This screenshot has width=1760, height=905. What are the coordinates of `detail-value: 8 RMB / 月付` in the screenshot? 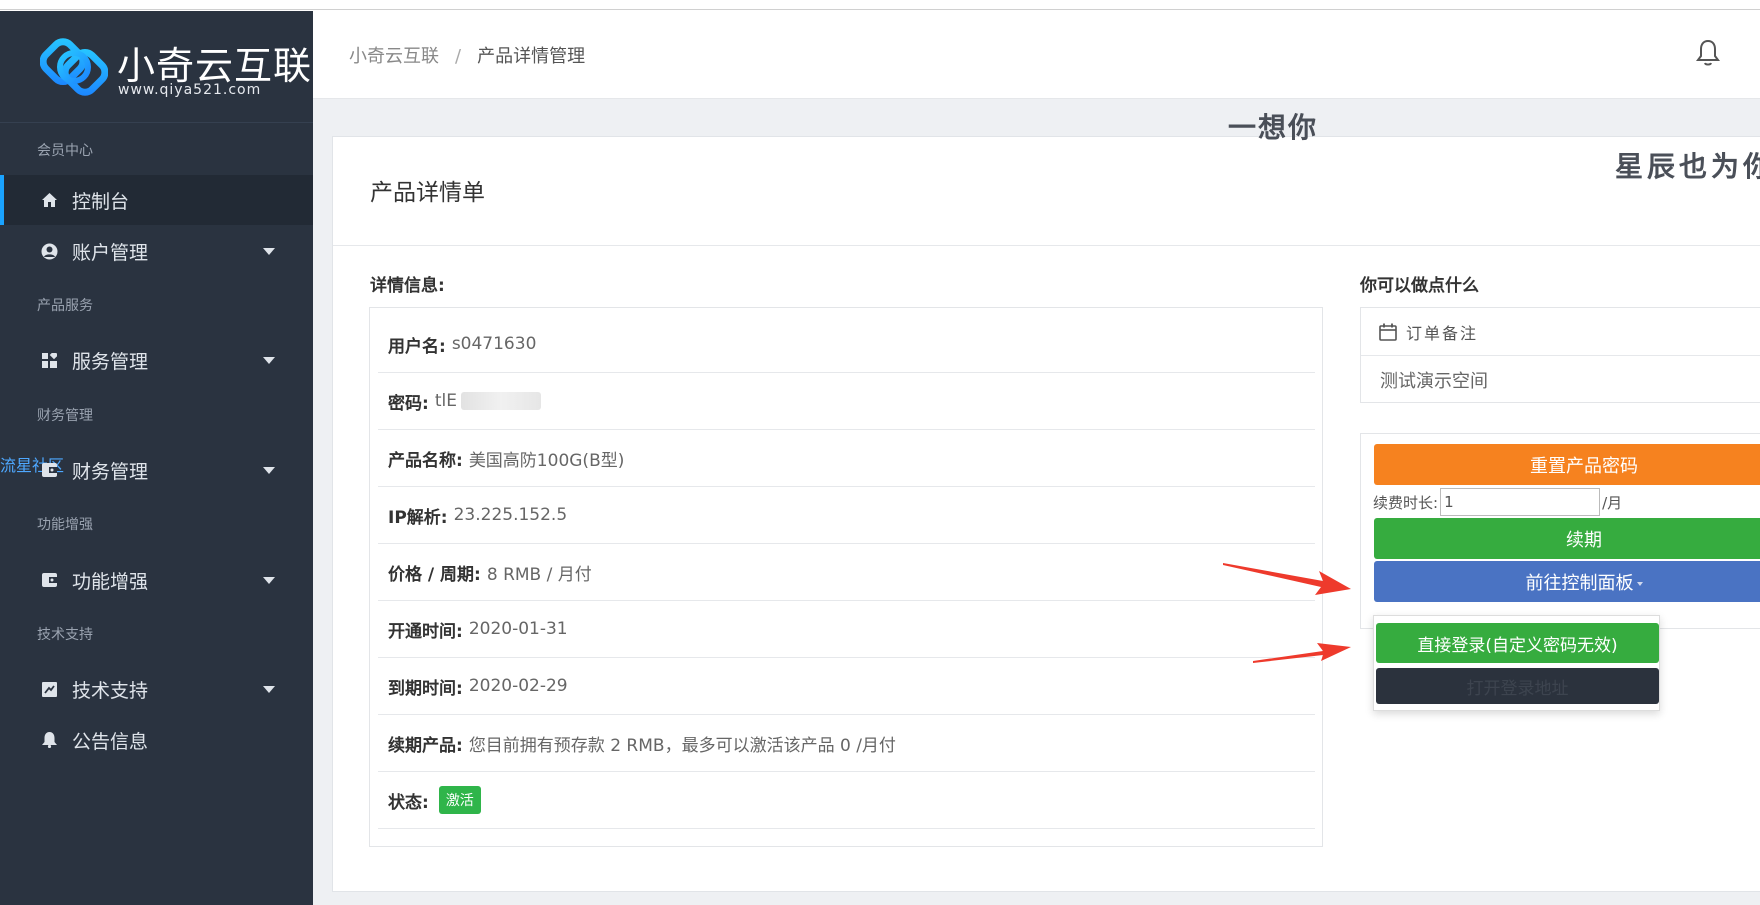 It's located at (539, 574).